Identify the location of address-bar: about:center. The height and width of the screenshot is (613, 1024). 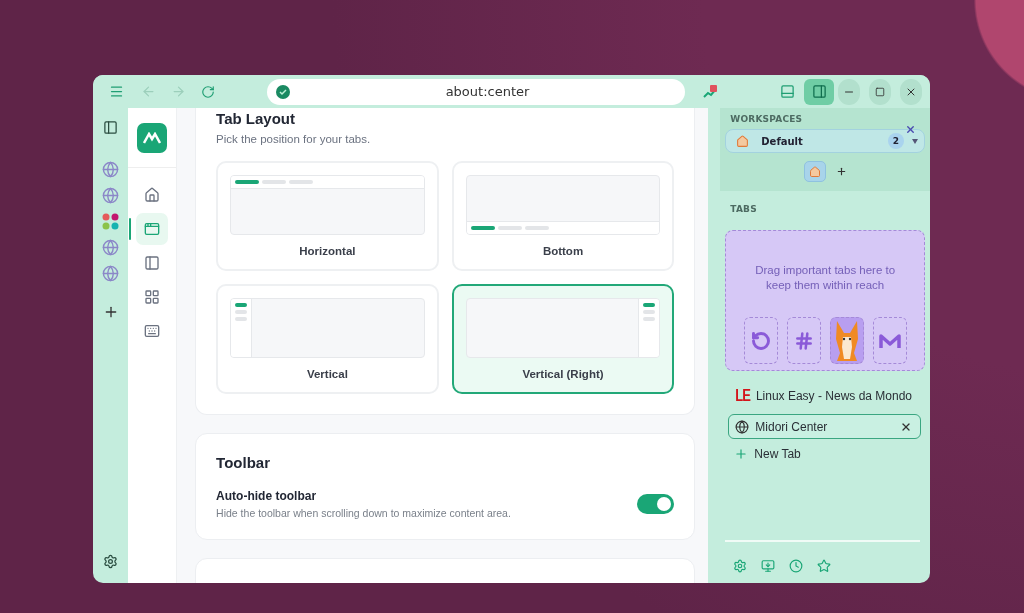
(476, 91).